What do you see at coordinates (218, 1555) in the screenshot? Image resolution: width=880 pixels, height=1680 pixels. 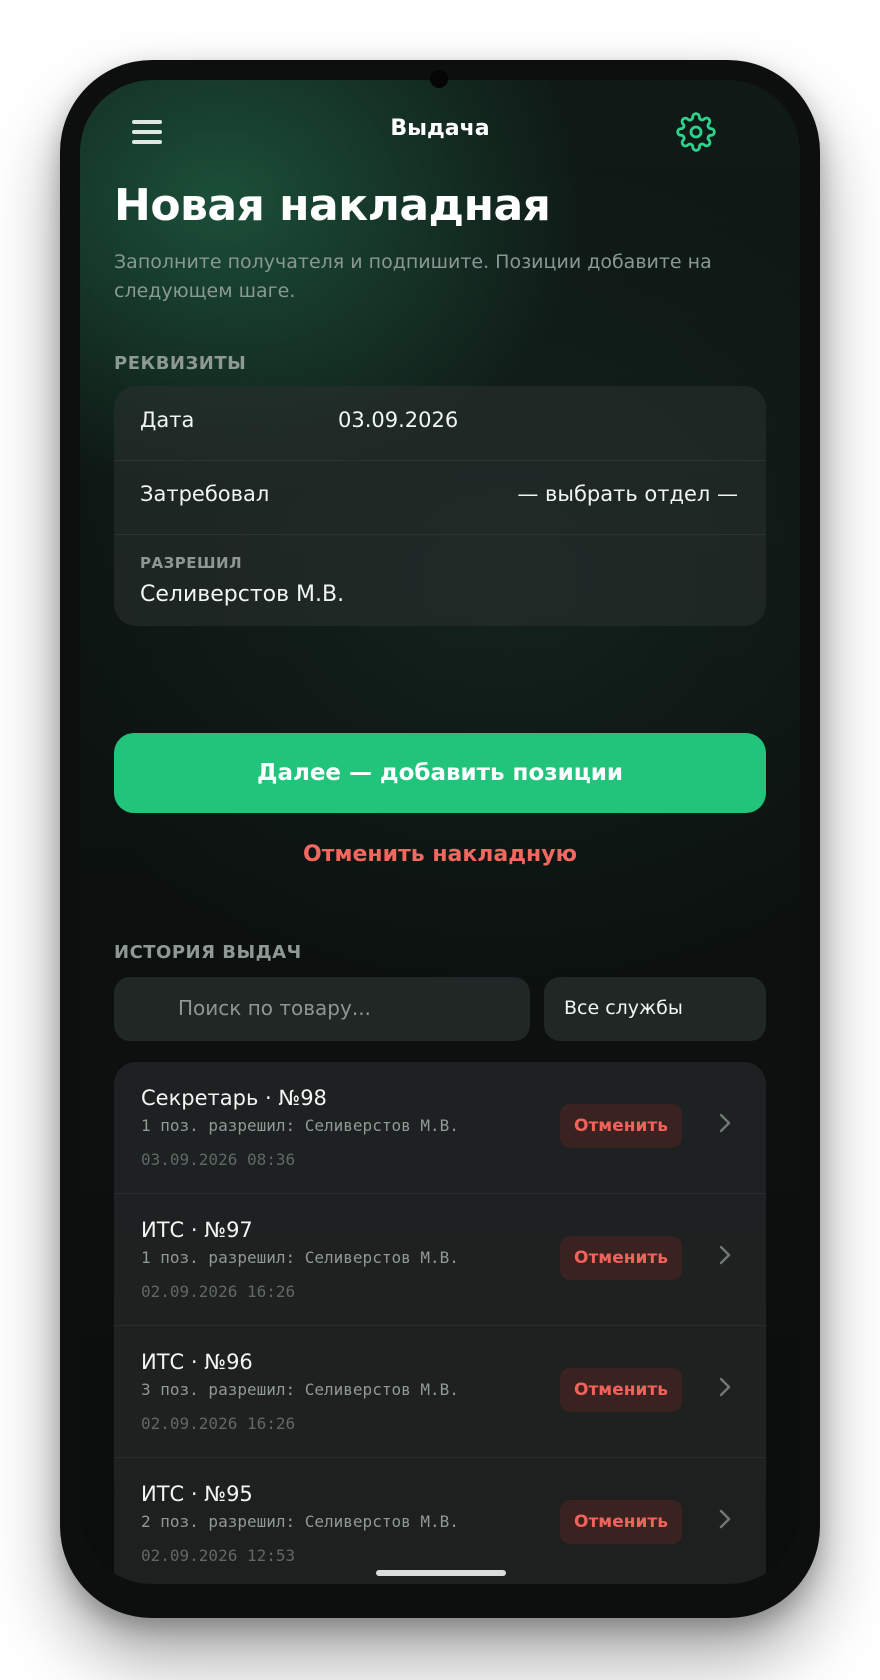 I see `item-time: 02.09.2026 12:53` at bounding box center [218, 1555].